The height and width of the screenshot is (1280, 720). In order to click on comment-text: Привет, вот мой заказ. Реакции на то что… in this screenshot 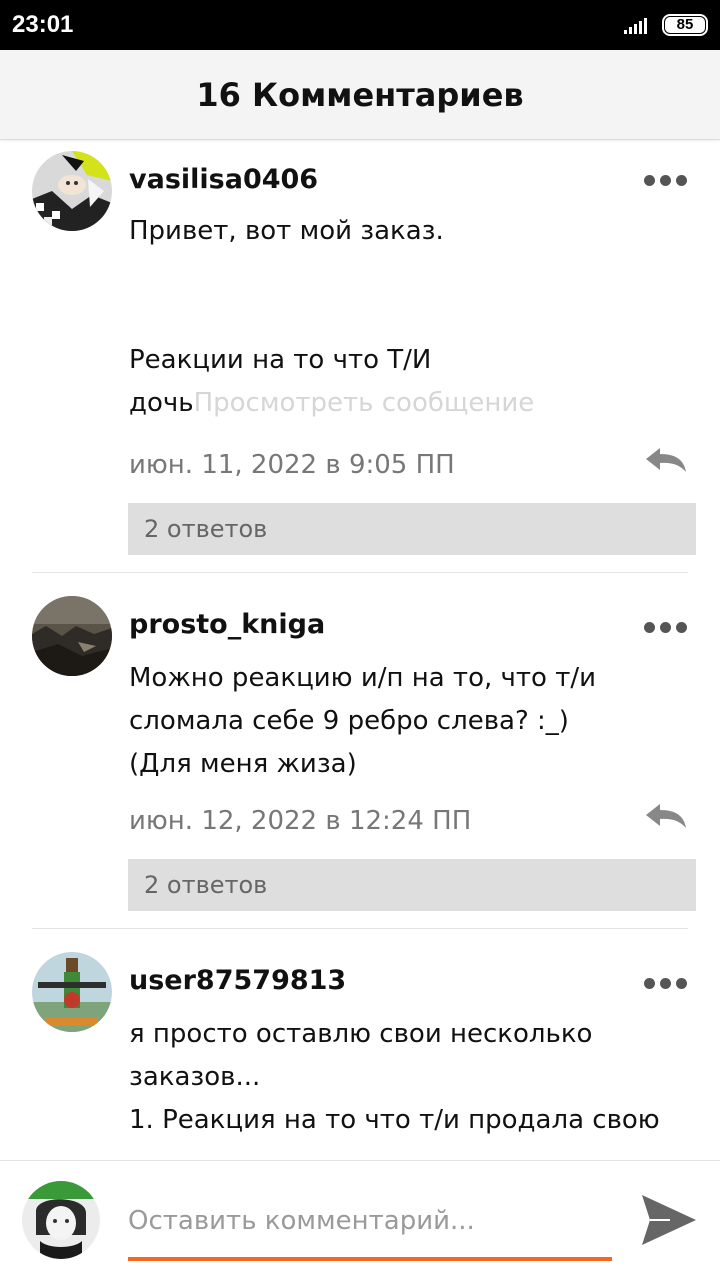, I will do `click(409, 317)`.